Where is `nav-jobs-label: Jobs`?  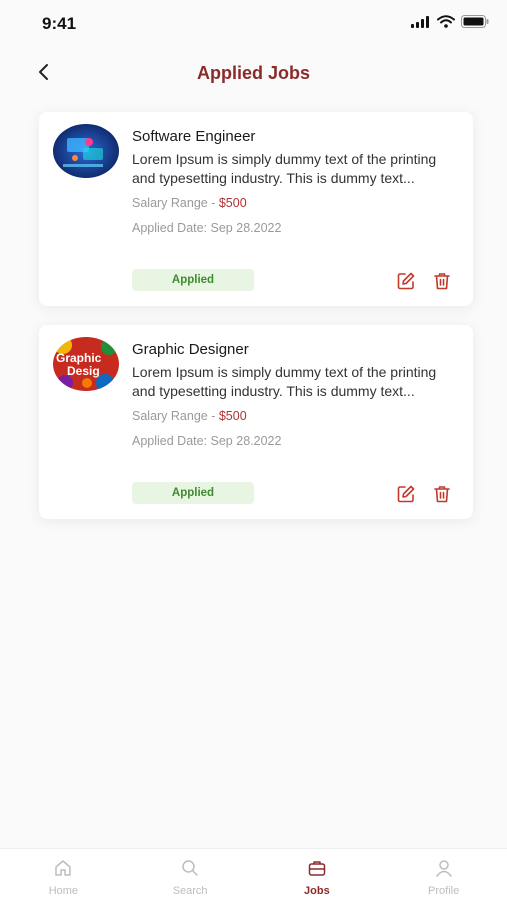 nav-jobs-label: Jobs is located at coordinates (317, 891).